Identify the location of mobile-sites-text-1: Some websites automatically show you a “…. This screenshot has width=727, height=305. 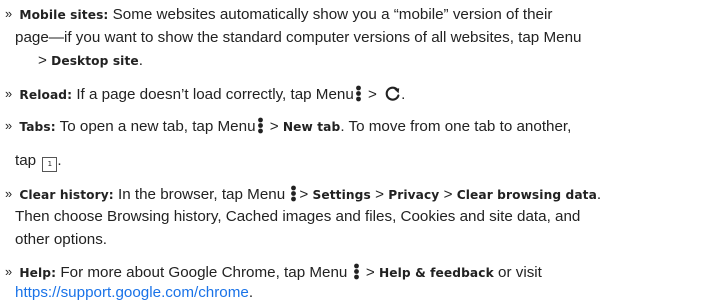
(332, 14).